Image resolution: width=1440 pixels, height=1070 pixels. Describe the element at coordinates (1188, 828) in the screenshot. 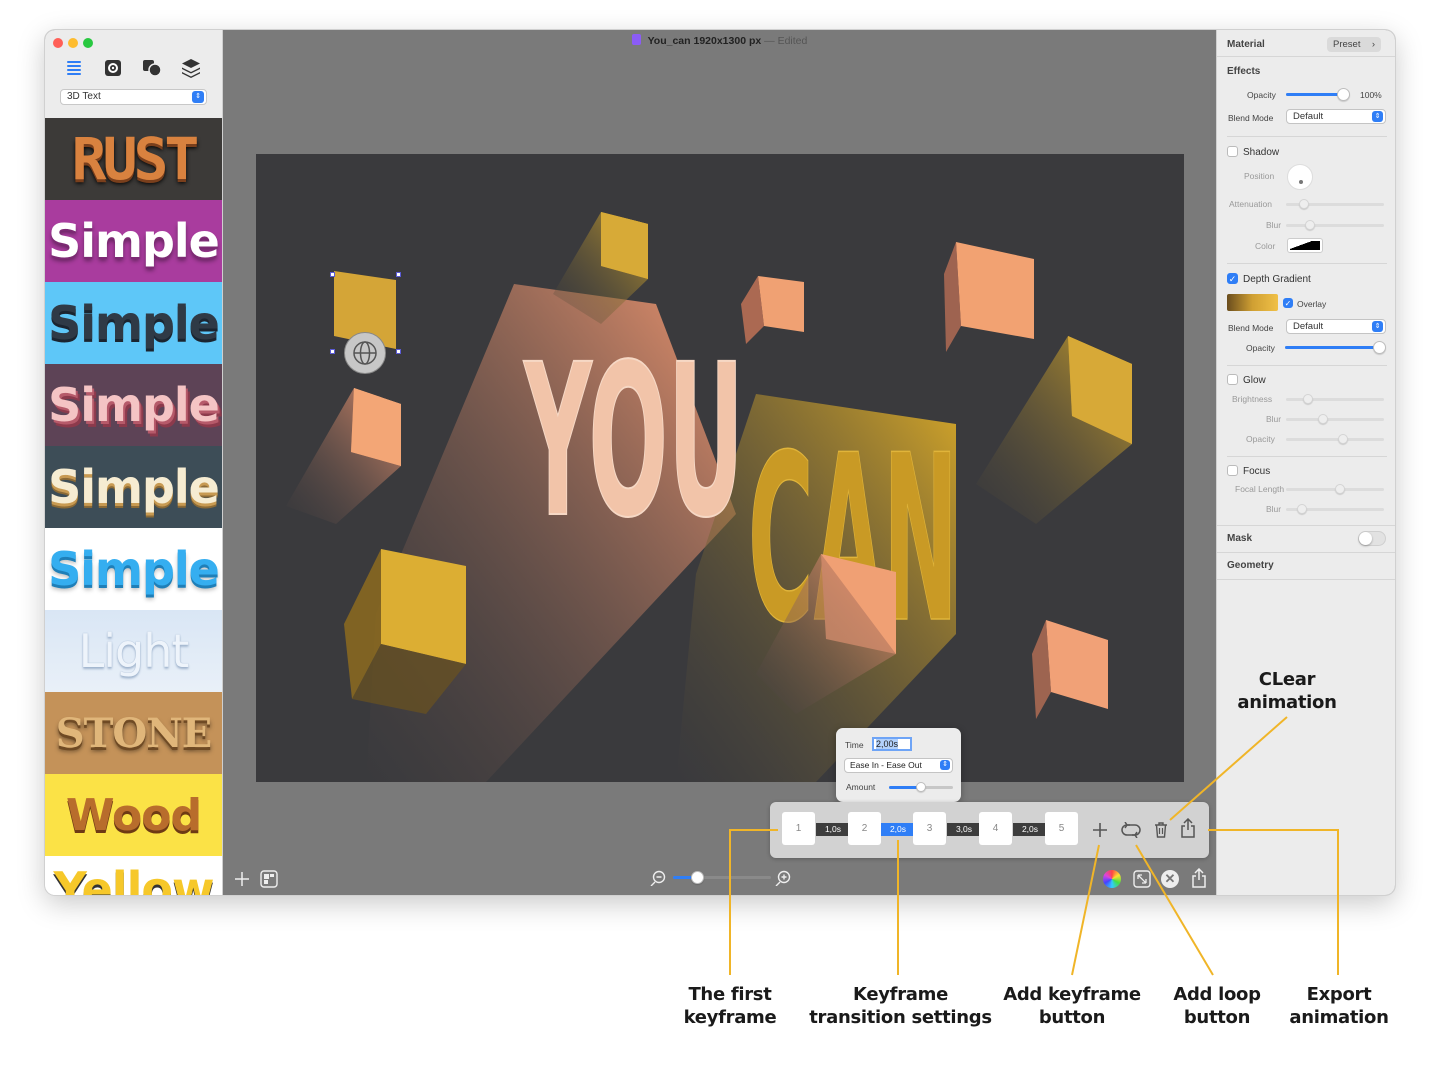

I see `export-animation-button` at that location.